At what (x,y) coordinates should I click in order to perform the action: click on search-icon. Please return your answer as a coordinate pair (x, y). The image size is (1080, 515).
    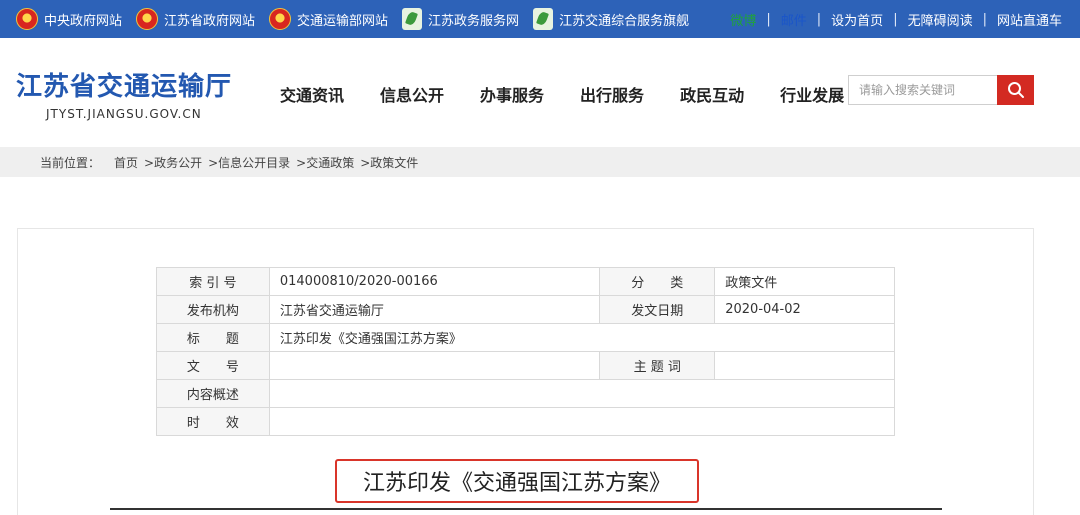
    Looking at the image, I should click on (1015, 90).